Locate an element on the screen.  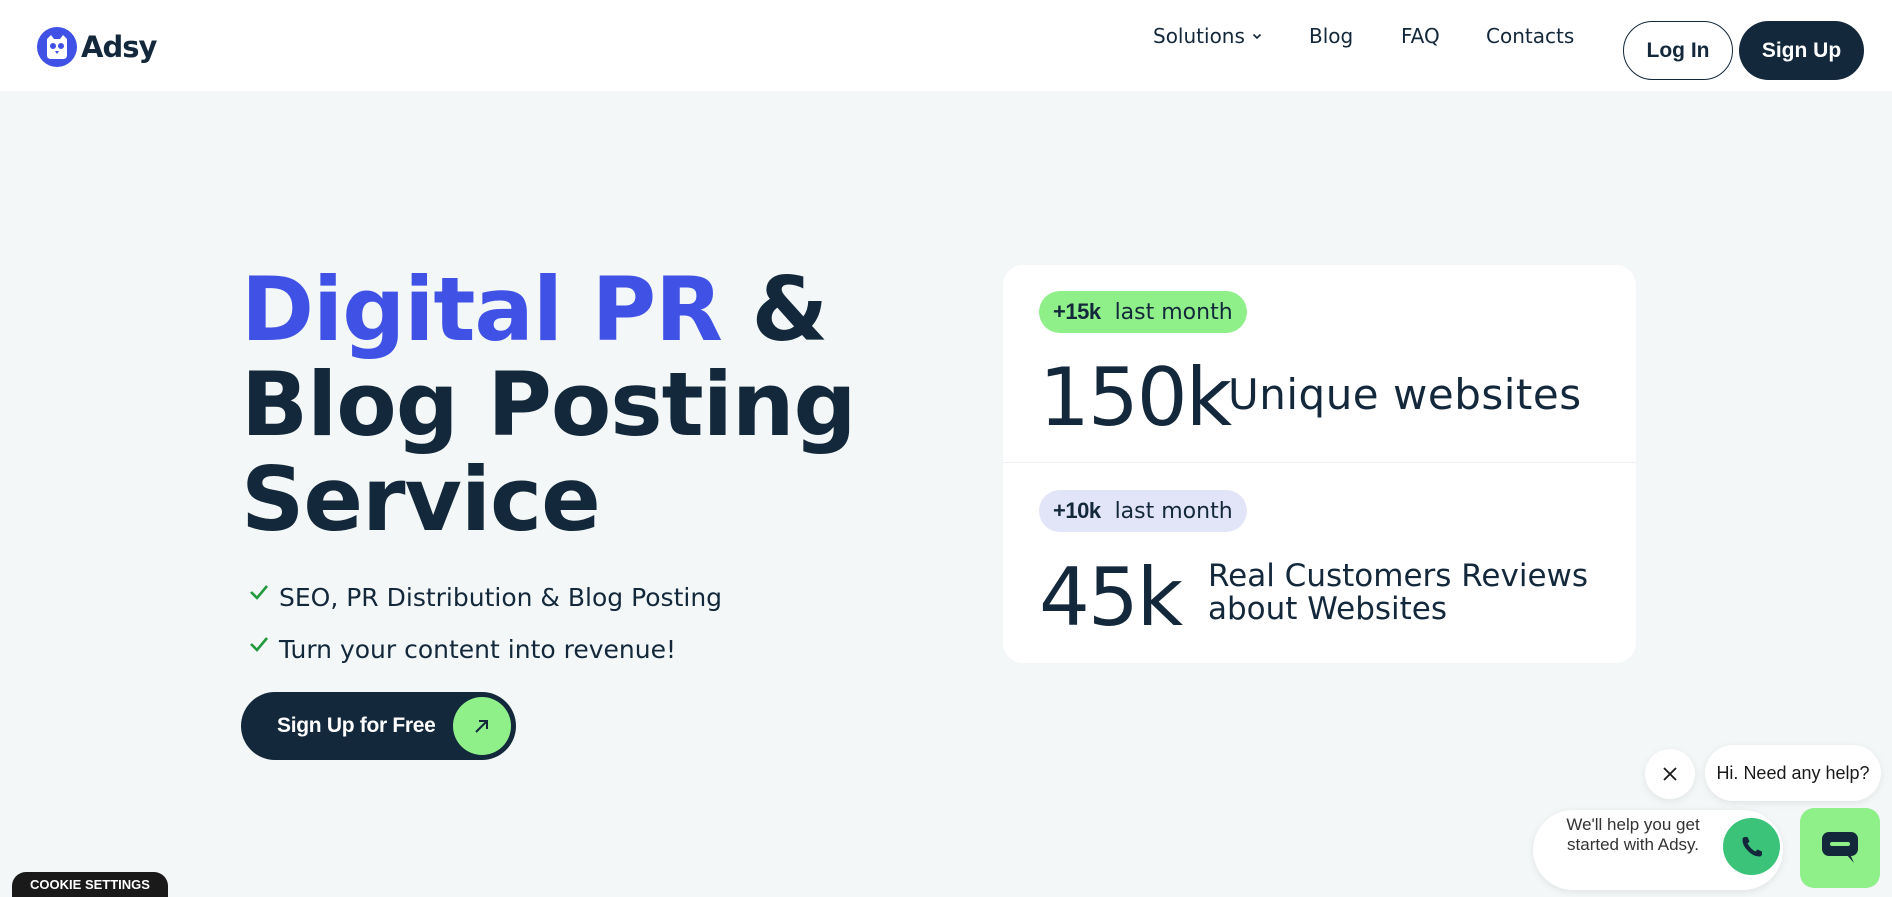
signup-button: Sign Up is located at coordinates (1801, 50).